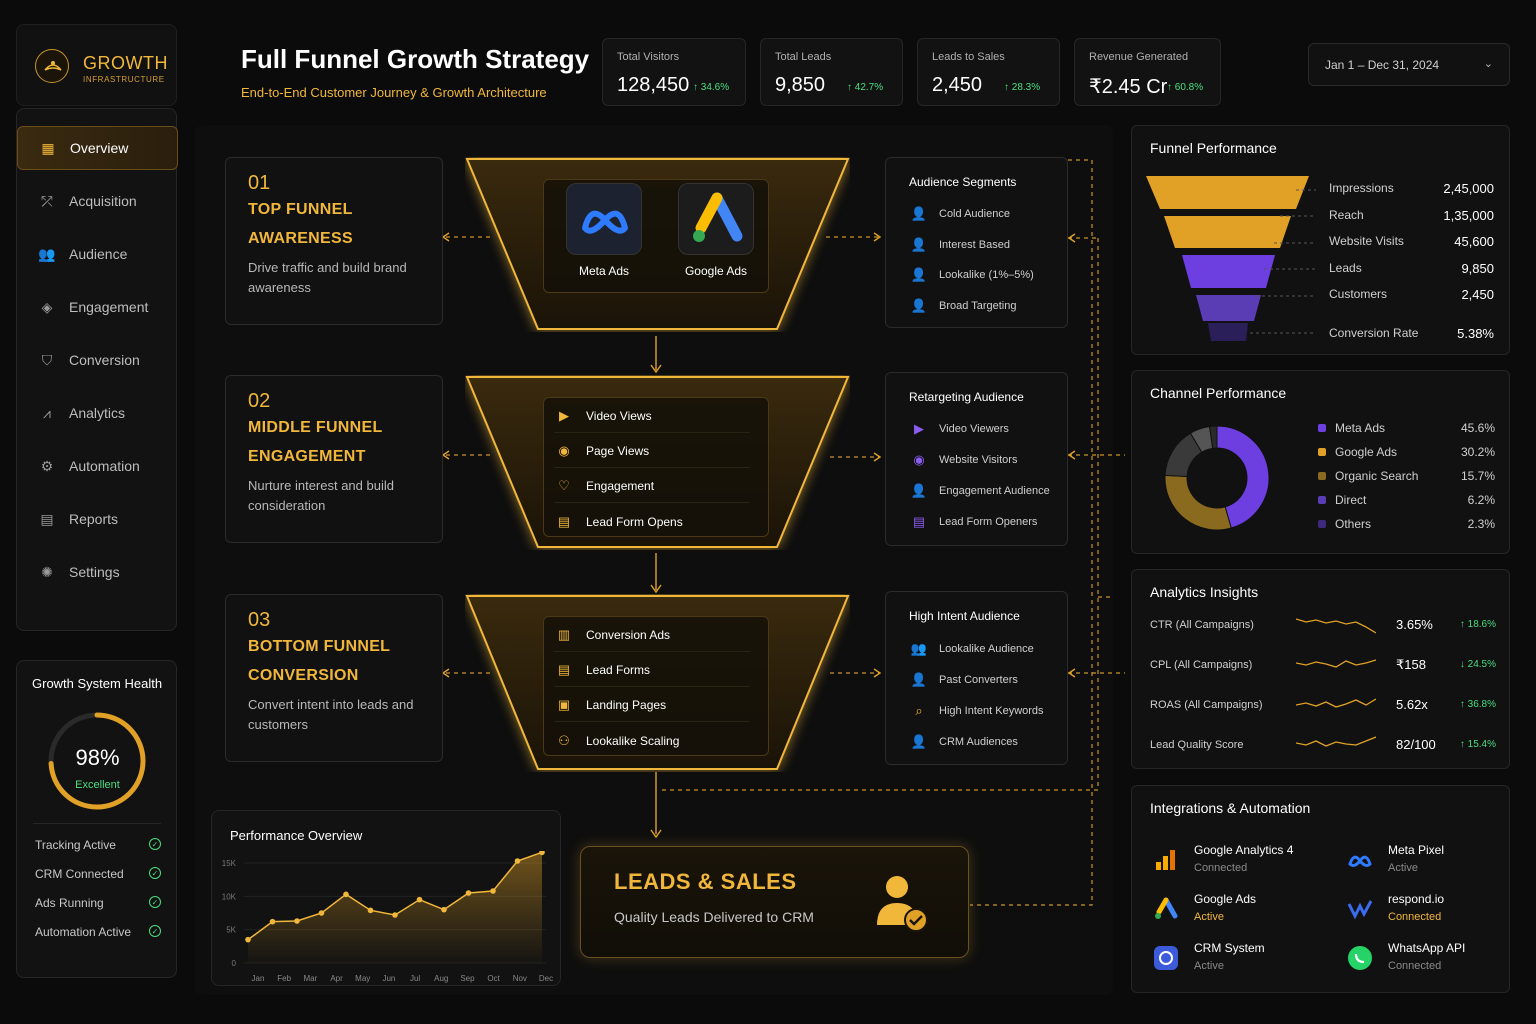 This screenshot has height=1024, width=1536. Describe the element at coordinates (47, 306) in the screenshot. I see `engagement-icon: ◈` at that location.